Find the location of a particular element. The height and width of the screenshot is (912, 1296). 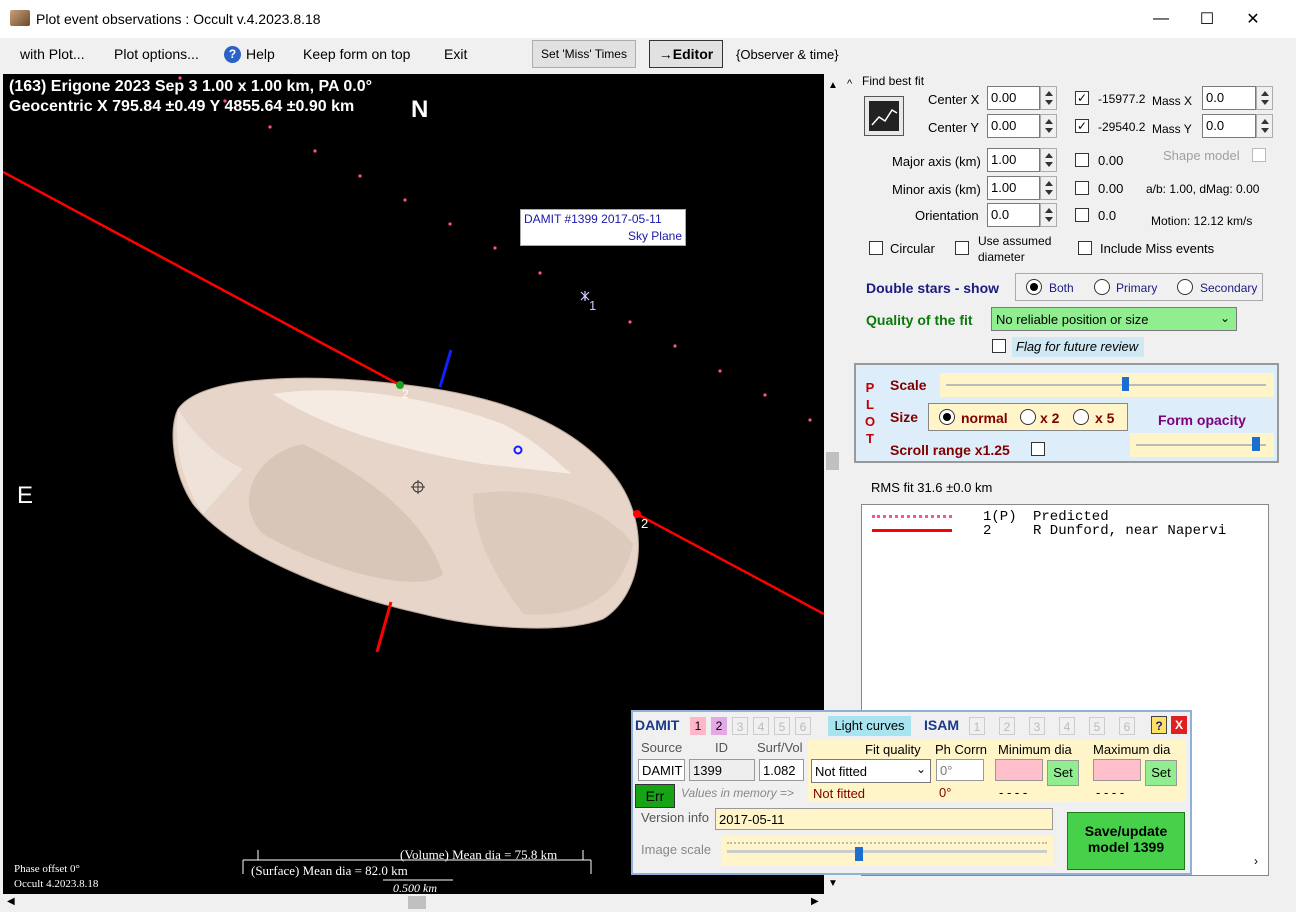

primary-radio is located at coordinates (1102, 287).